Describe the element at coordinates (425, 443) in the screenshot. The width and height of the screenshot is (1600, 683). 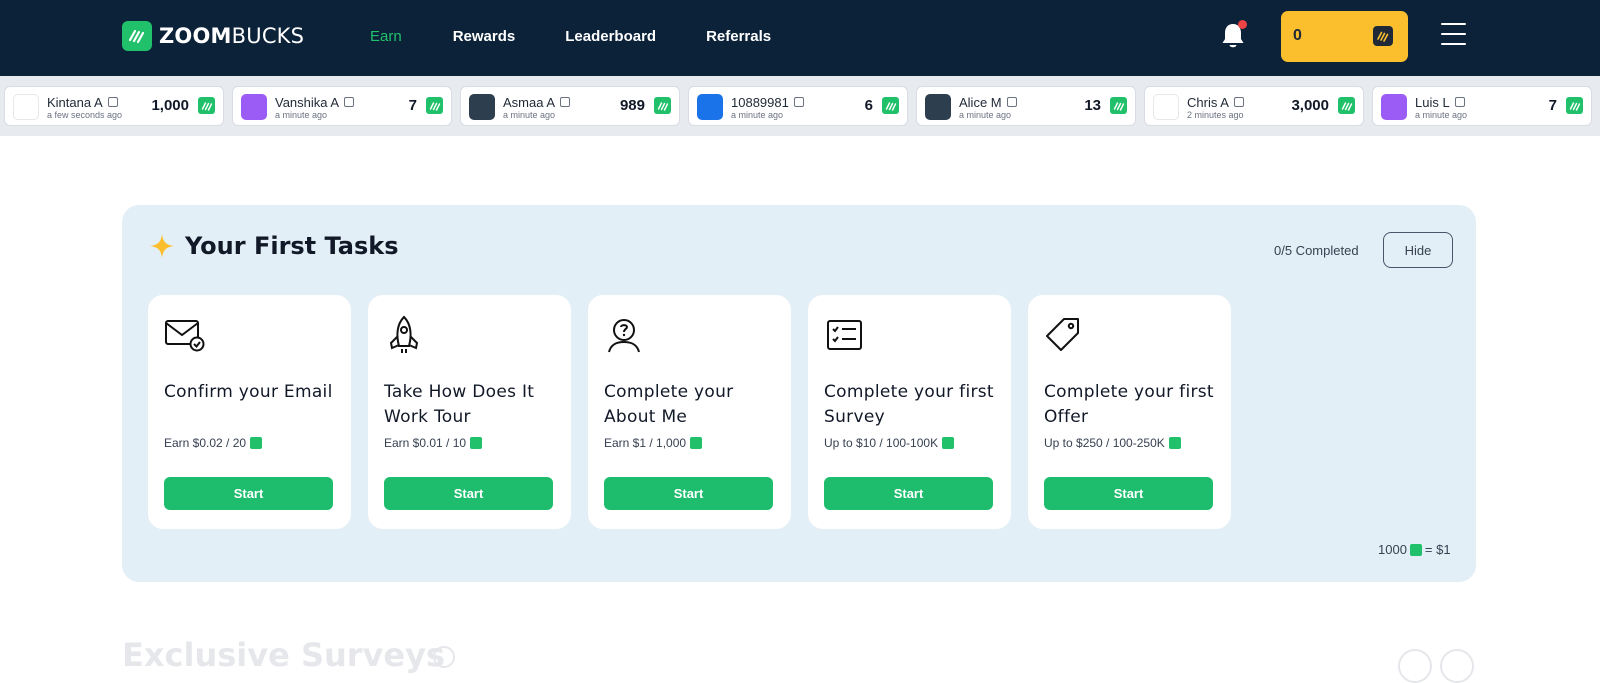
I see `task-reward: Earn $0.01 / 10` at that location.